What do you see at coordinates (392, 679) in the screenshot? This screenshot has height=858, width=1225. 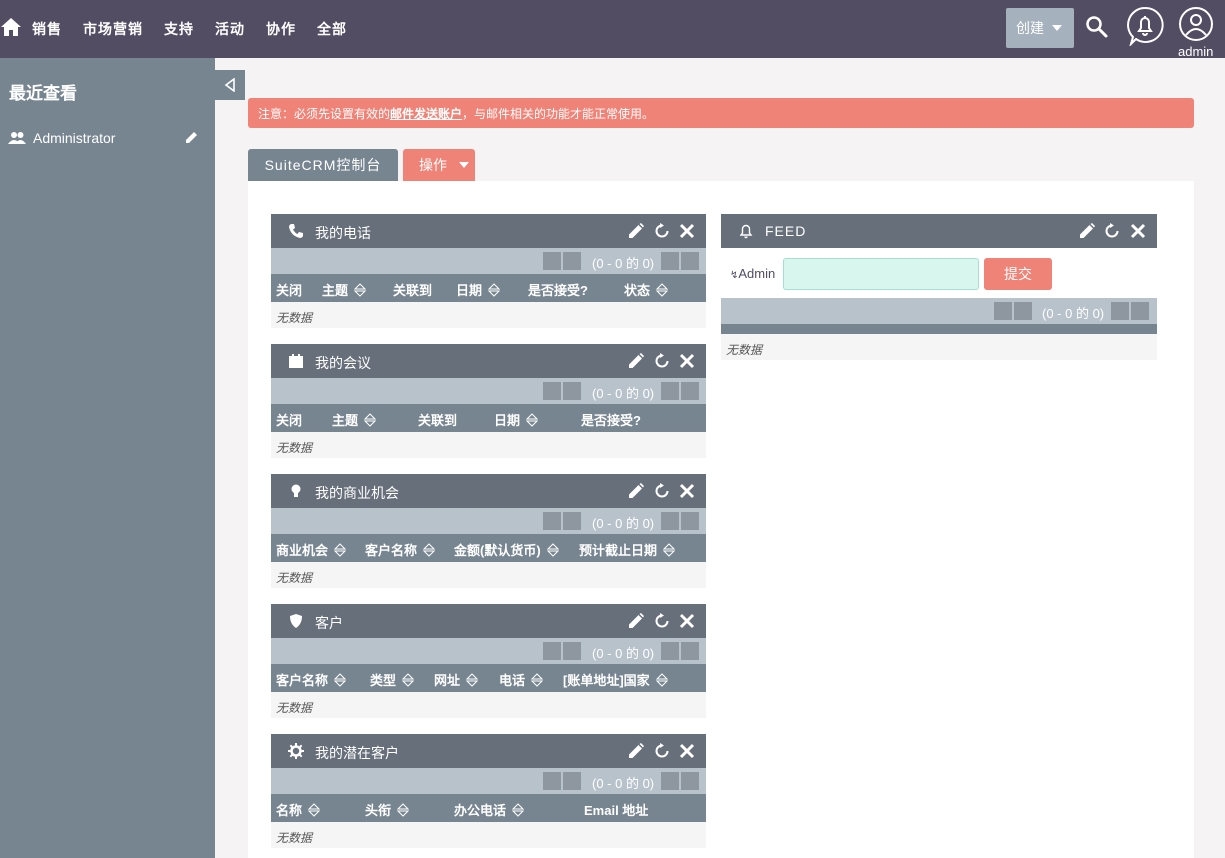 I see `column-header: 类型` at bounding box center [392, 679].